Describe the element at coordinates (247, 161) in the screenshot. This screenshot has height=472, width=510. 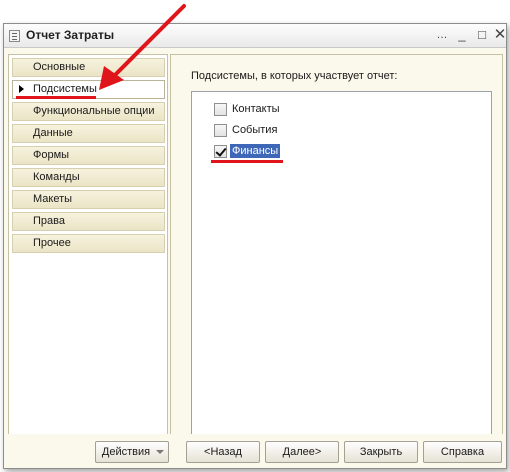
I see `finance-underline-annotation` at that location.